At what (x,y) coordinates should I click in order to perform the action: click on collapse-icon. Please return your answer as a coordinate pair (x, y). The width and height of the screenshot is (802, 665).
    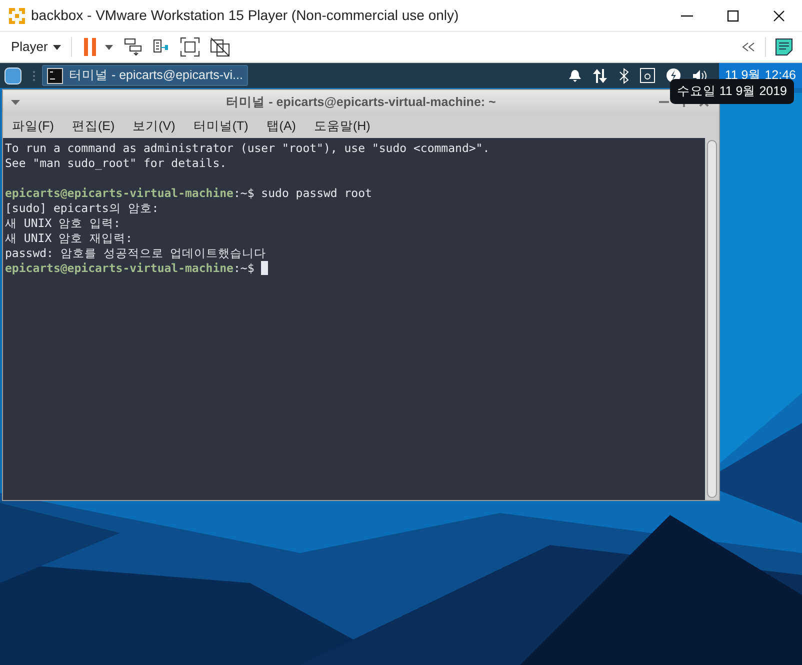
    Looking at the image, I should click on (749, 47).